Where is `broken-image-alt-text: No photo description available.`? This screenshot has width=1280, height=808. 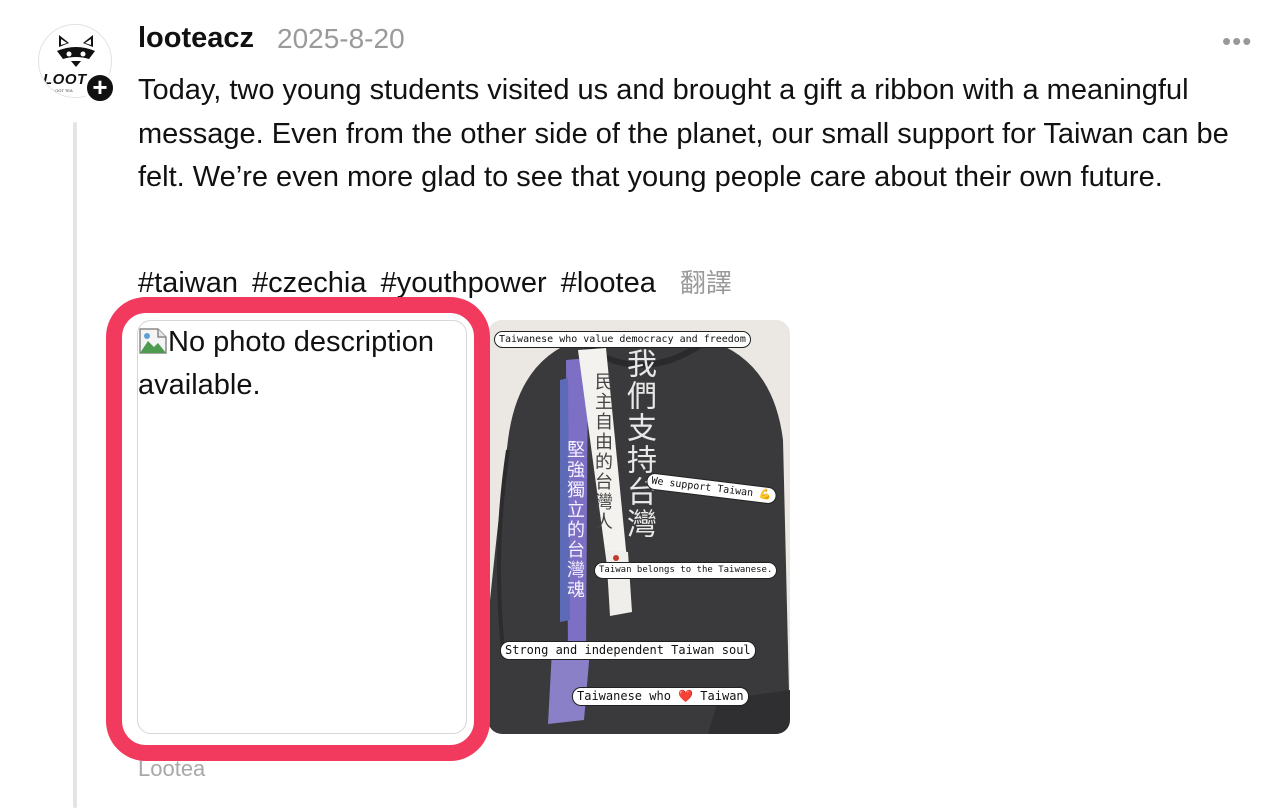 broken-image-alt-text: No photo description available. is located at coordinates (286, 363).